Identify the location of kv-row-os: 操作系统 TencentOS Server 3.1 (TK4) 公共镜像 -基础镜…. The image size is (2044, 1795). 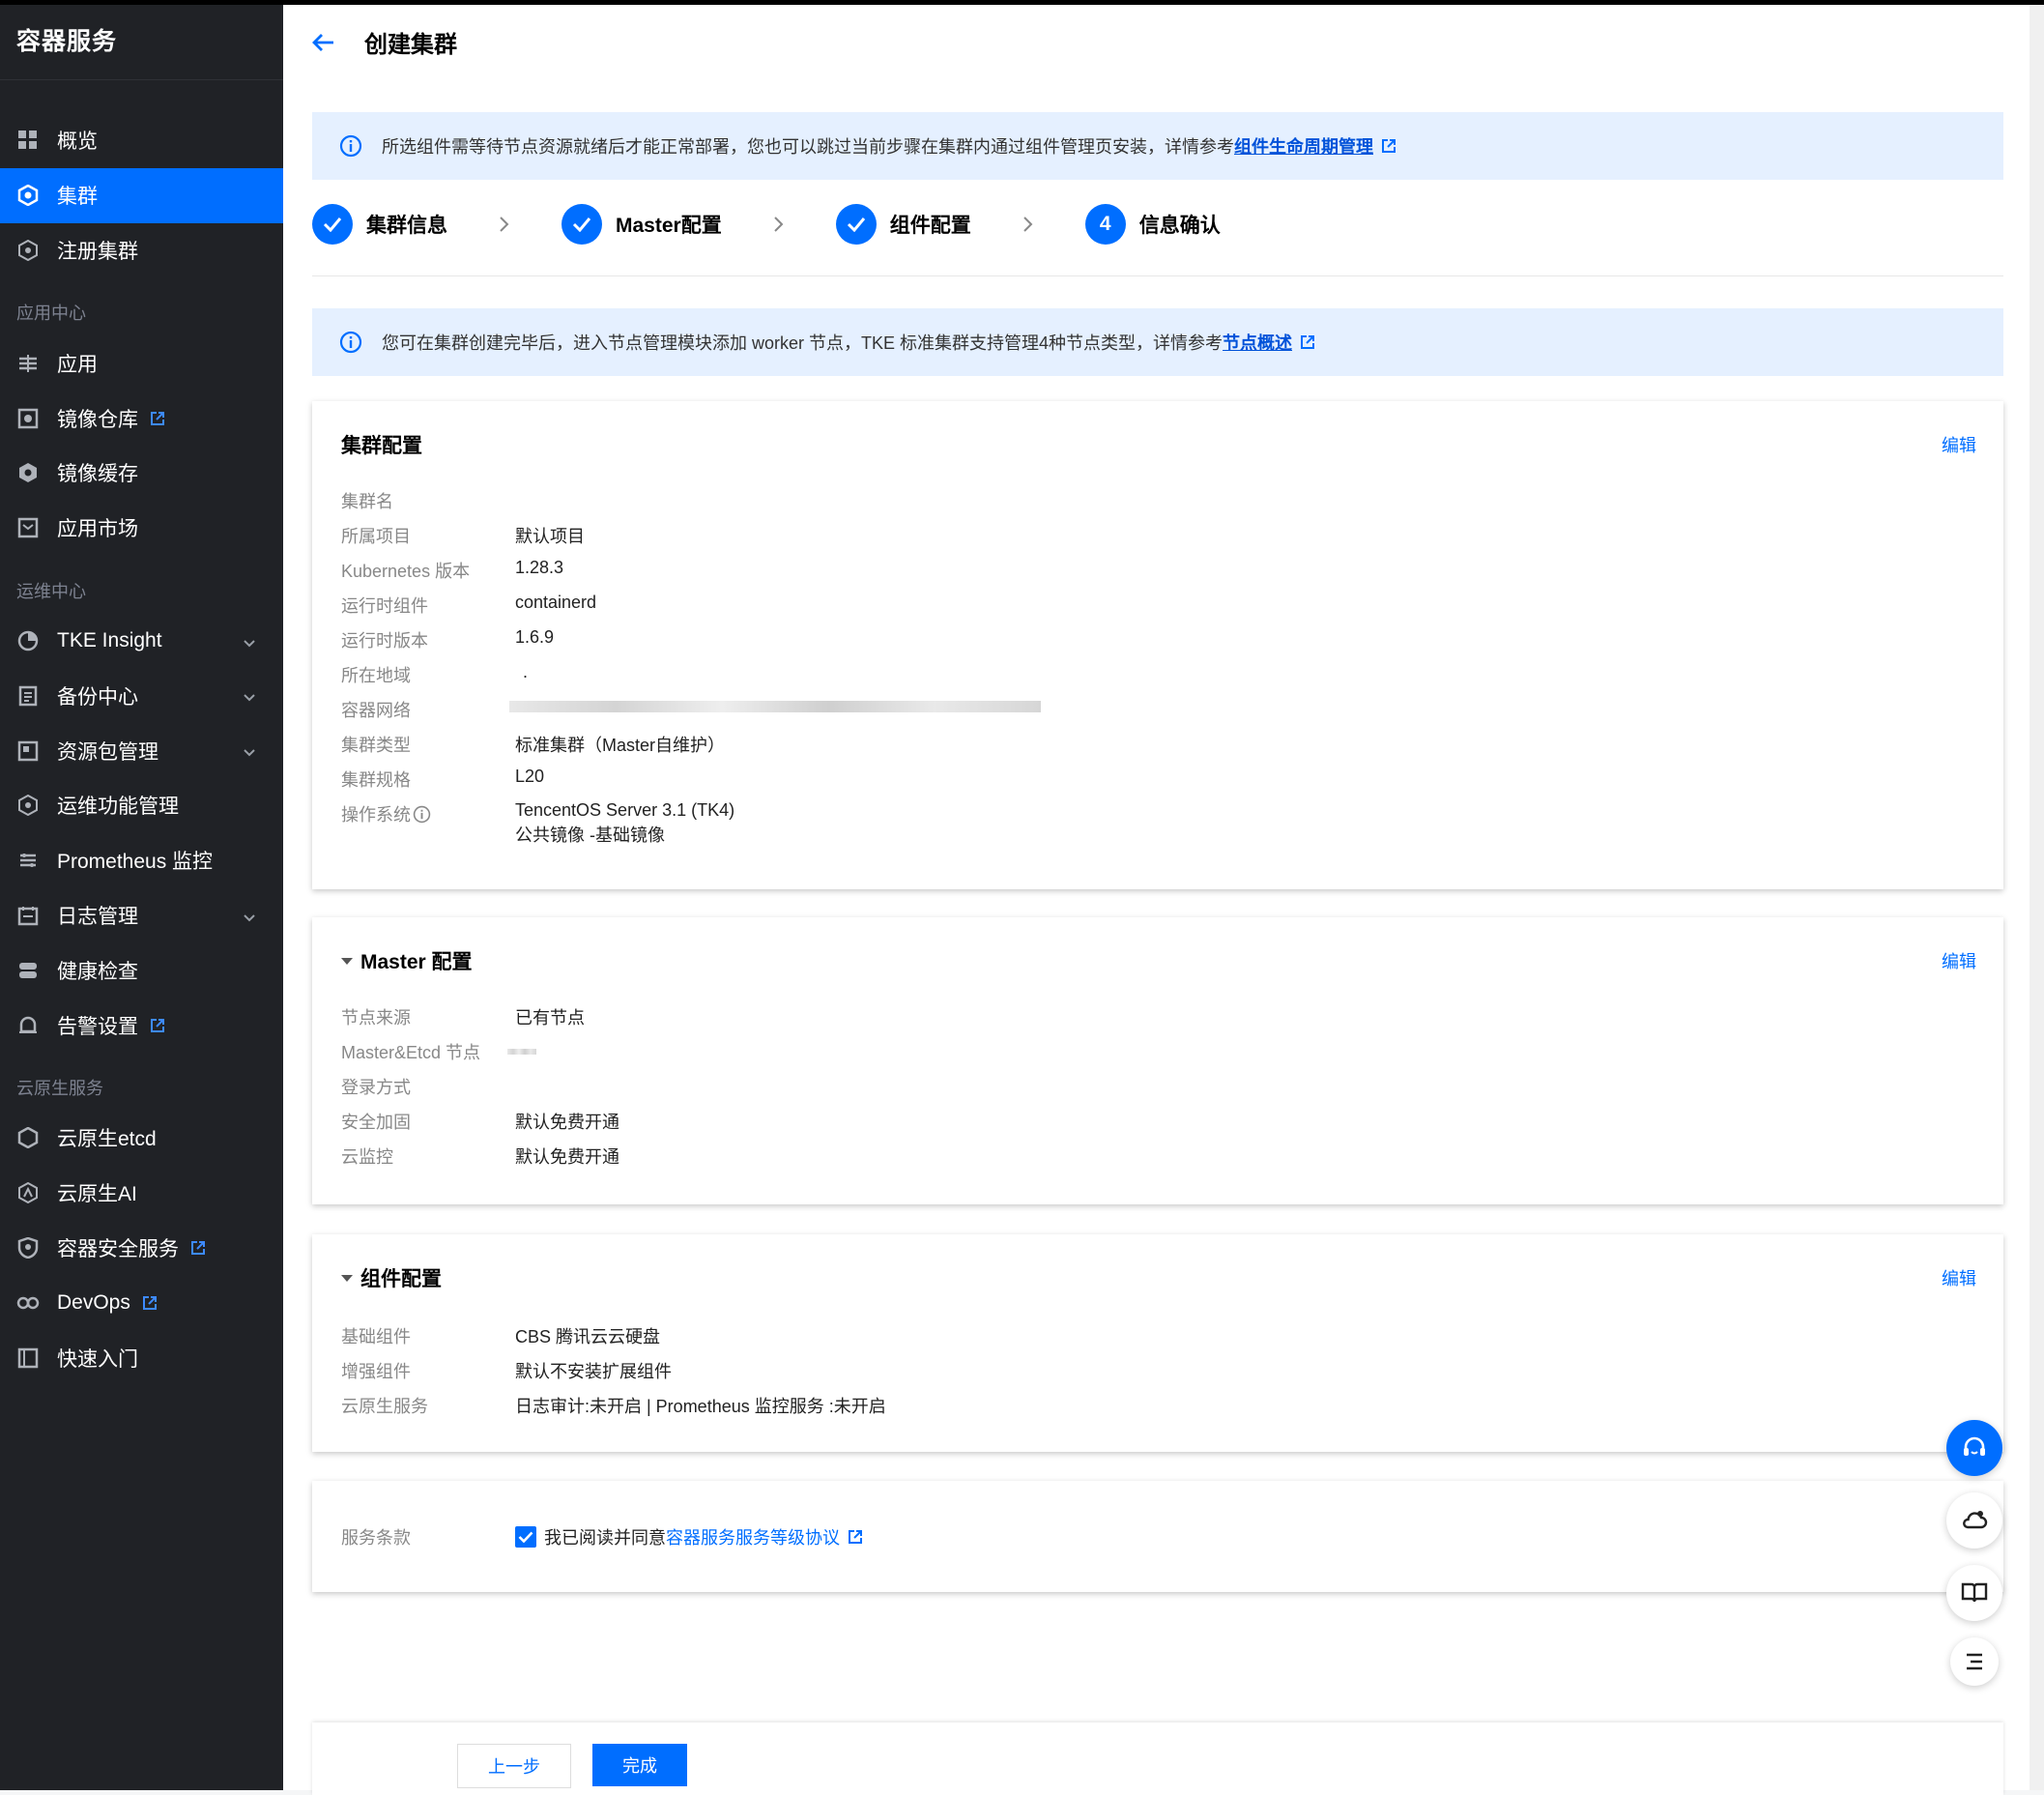
(538, 822).